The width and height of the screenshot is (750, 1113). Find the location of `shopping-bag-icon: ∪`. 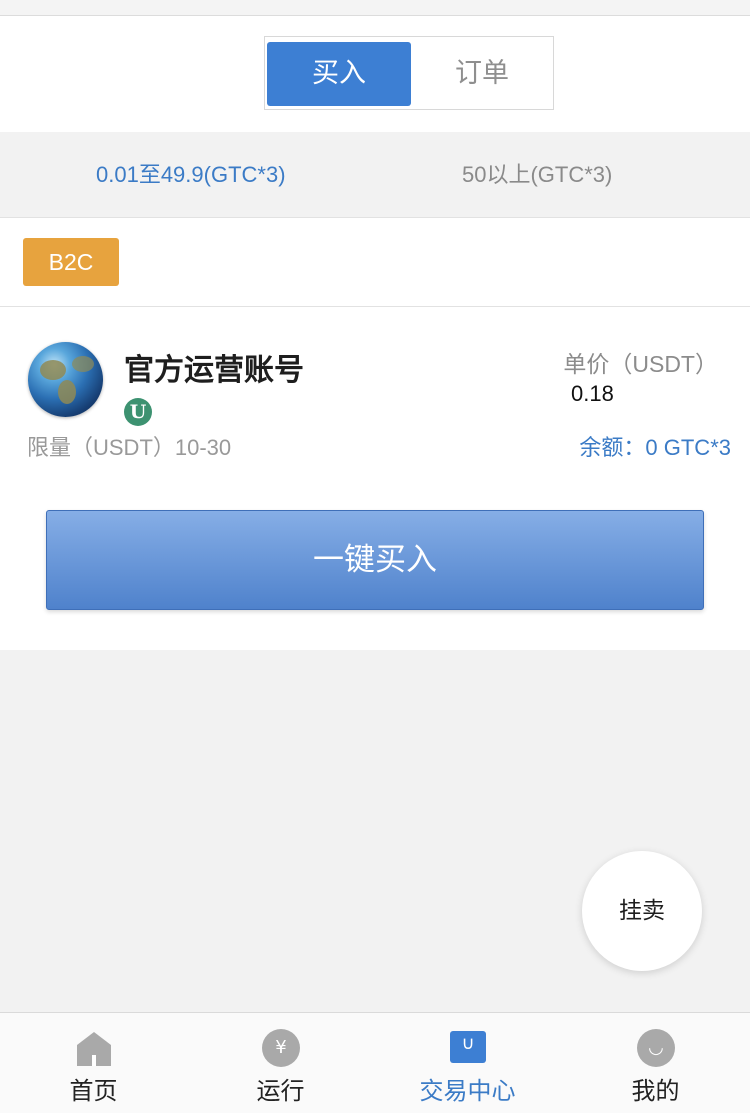

shopping-bag-icon: ∪ is located at coordinates (468, 1047).